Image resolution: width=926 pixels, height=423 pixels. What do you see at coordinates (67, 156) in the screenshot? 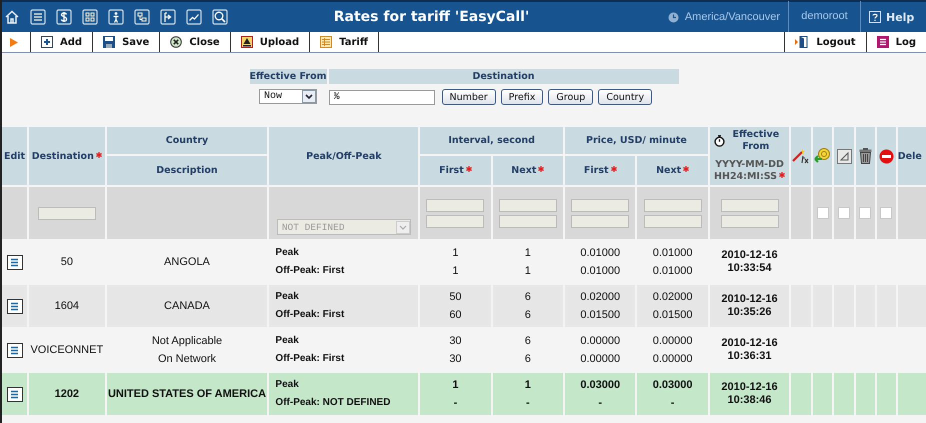
I see `column-header: Destination` at bounding box center [67, 156].